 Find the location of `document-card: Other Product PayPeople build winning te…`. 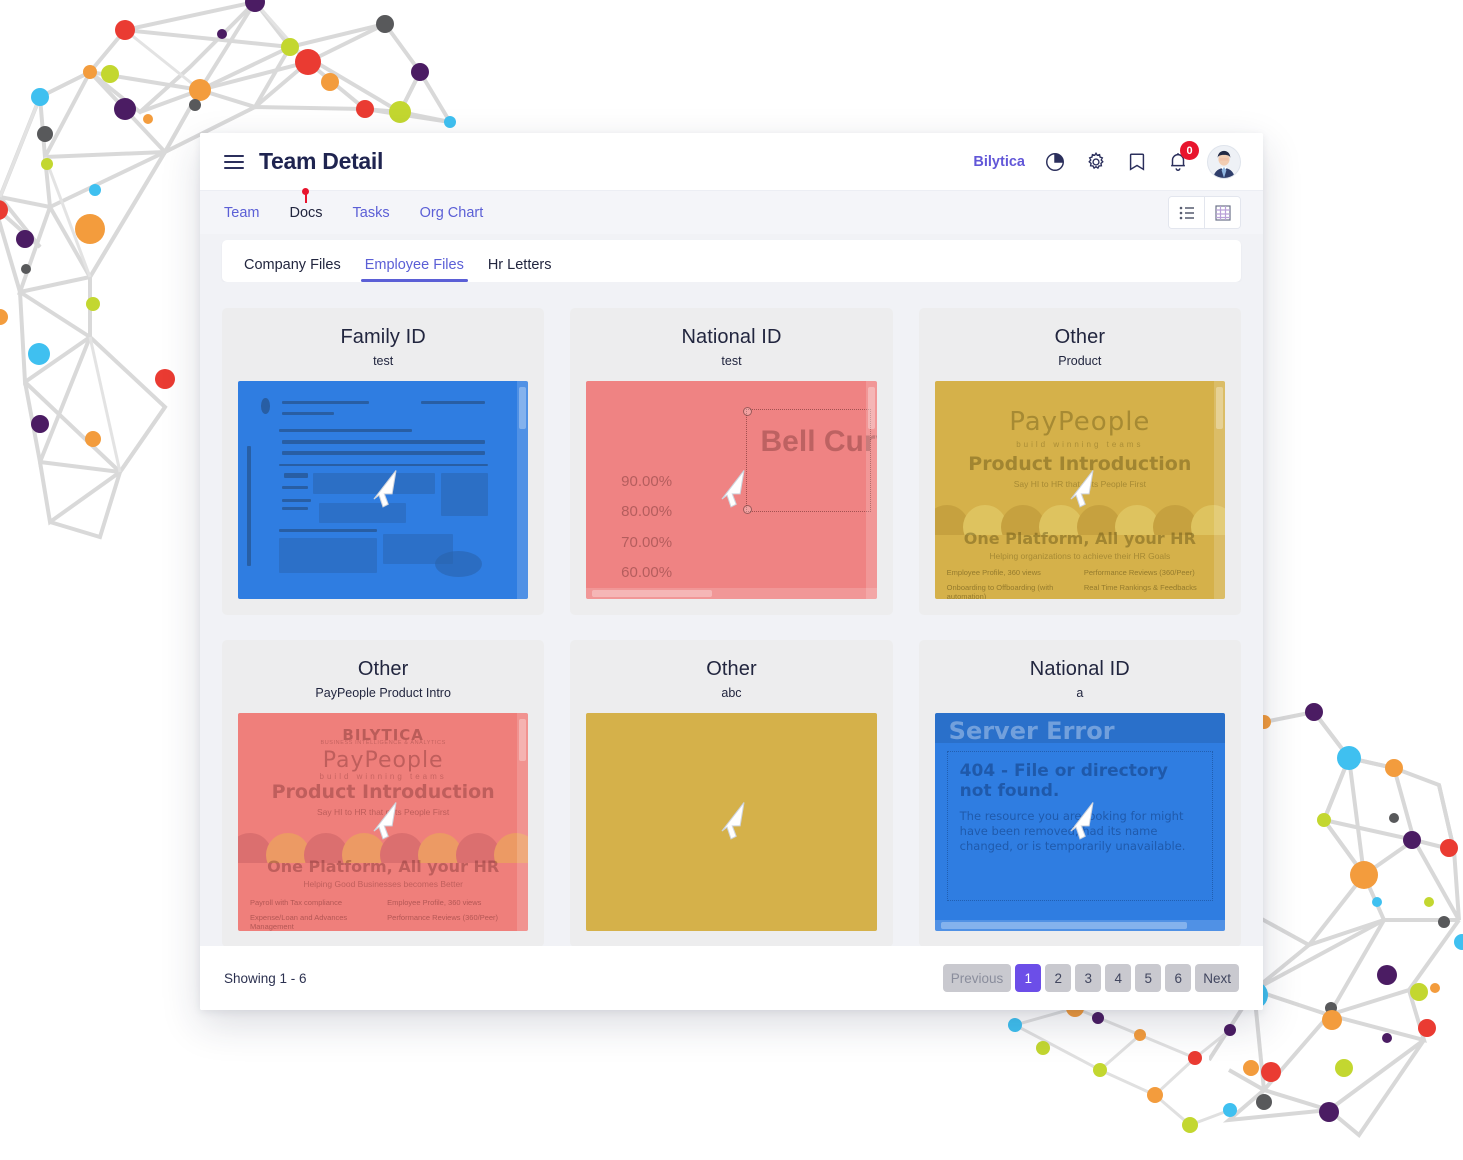

document-card: Other Product PayPeople build winning te… is located at coordinates (1079, 461).